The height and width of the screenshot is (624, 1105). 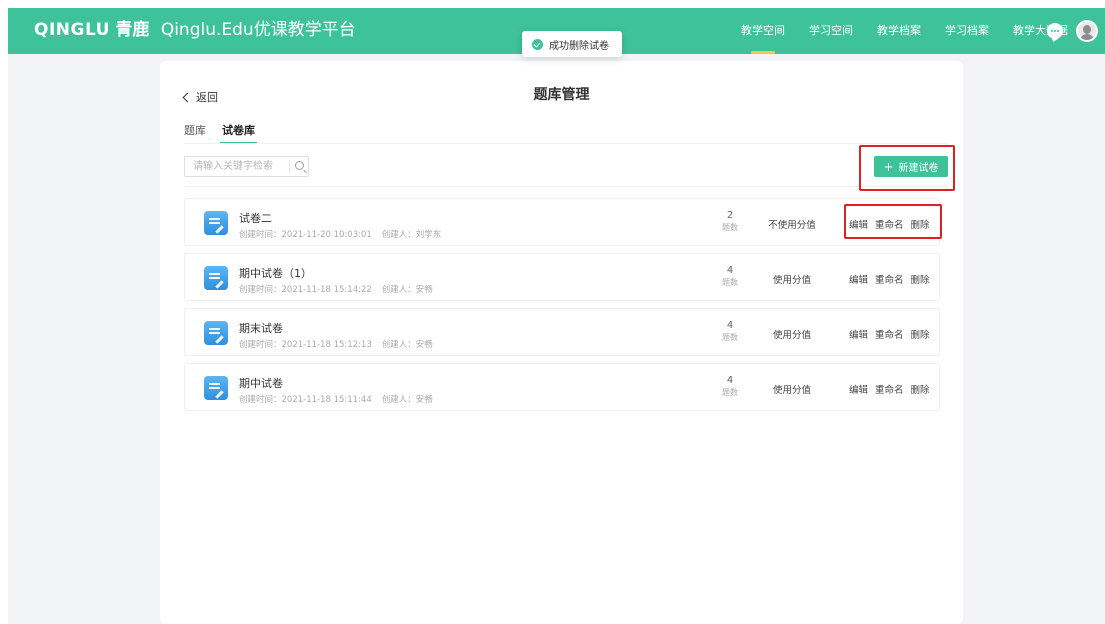 What do you see at coordinates (72, 30) in the screenshot?
I see `brand-name-en: QINGLU` at bounding box center [72, 30].